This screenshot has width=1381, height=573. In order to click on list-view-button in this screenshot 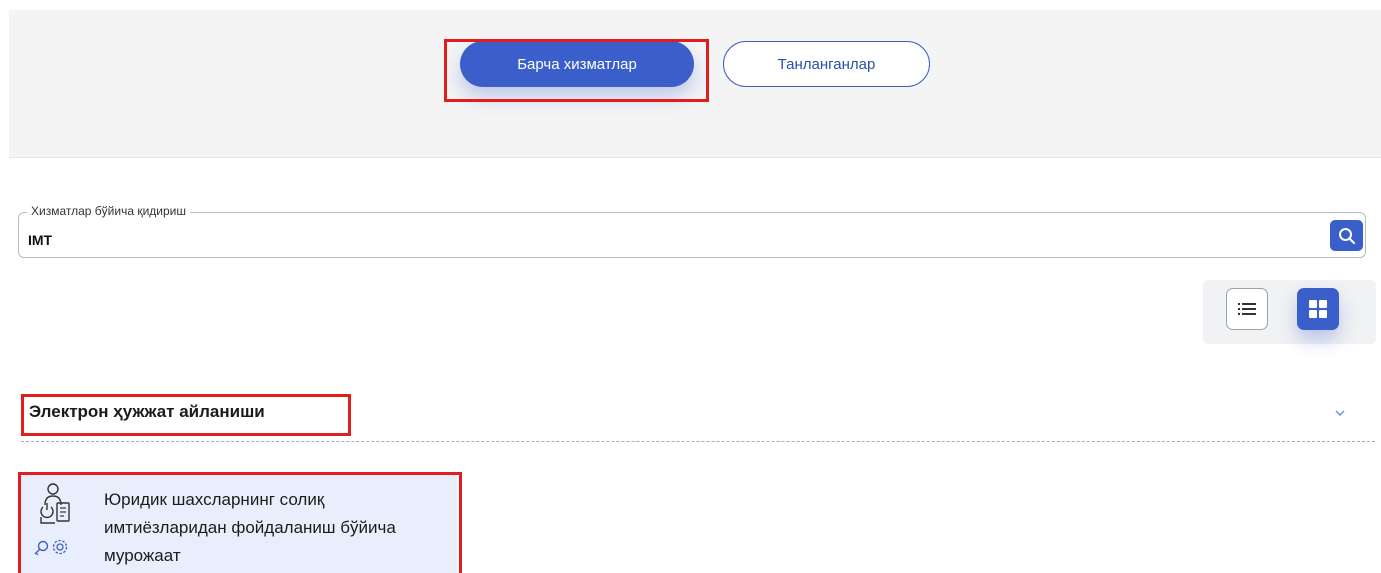, I will do `click(1247, 309)`.